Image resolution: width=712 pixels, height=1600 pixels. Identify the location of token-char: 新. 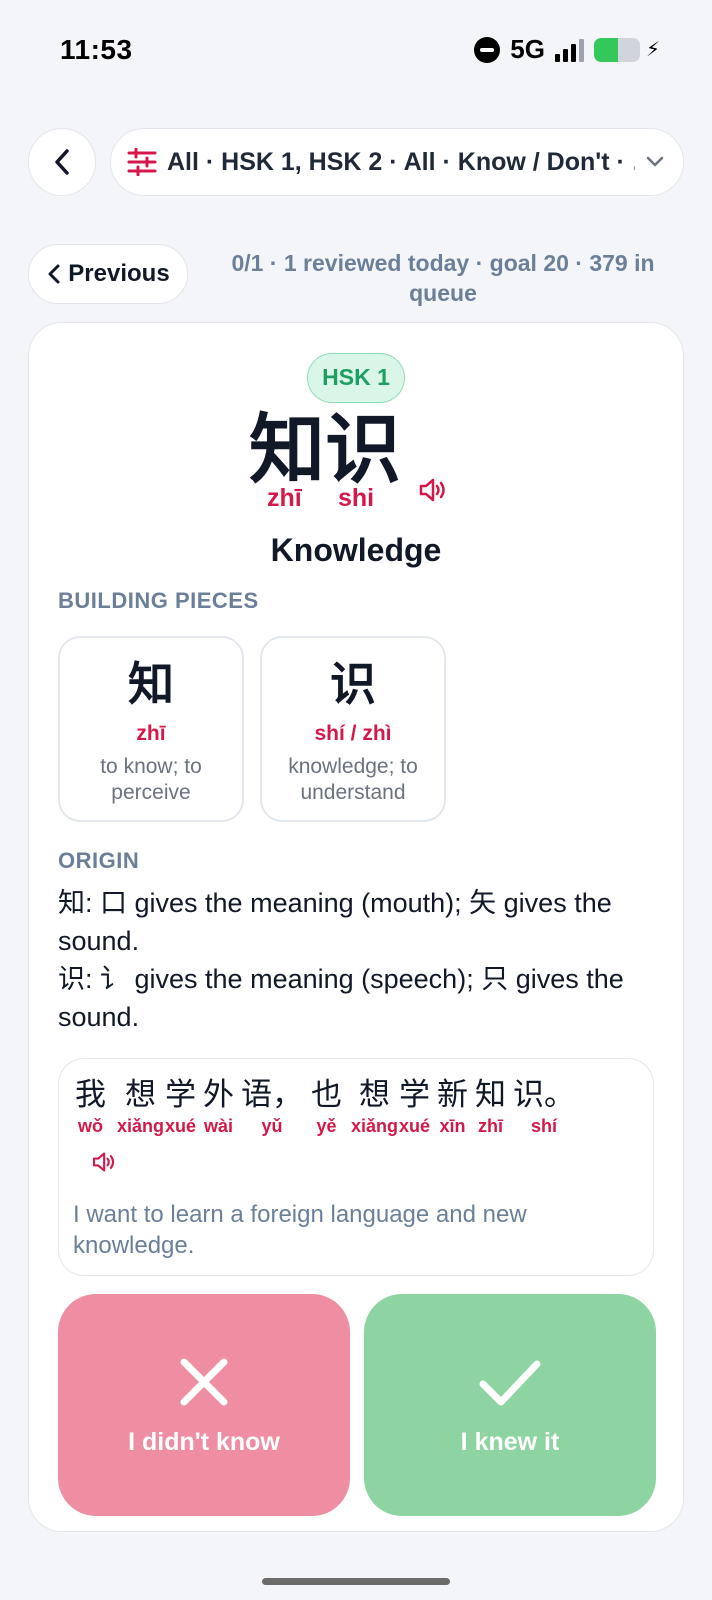
(452, 1095).